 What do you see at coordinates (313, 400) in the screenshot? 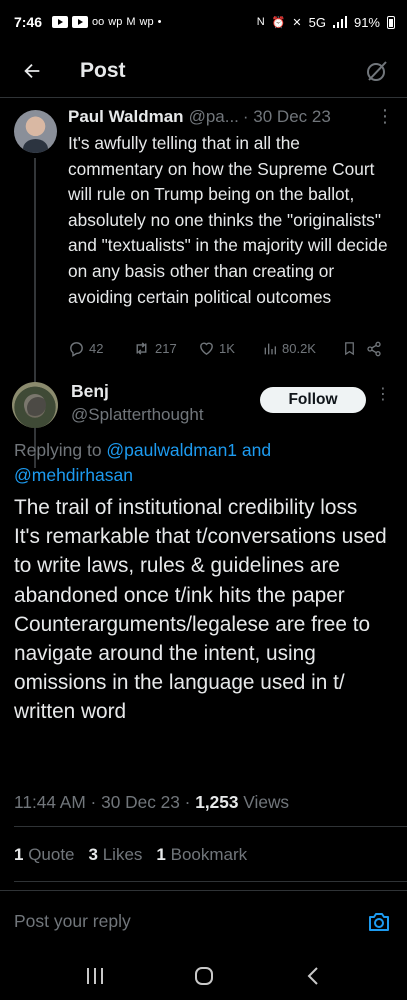
I see `follow-button: Follow` at bounding box center [313, 400].